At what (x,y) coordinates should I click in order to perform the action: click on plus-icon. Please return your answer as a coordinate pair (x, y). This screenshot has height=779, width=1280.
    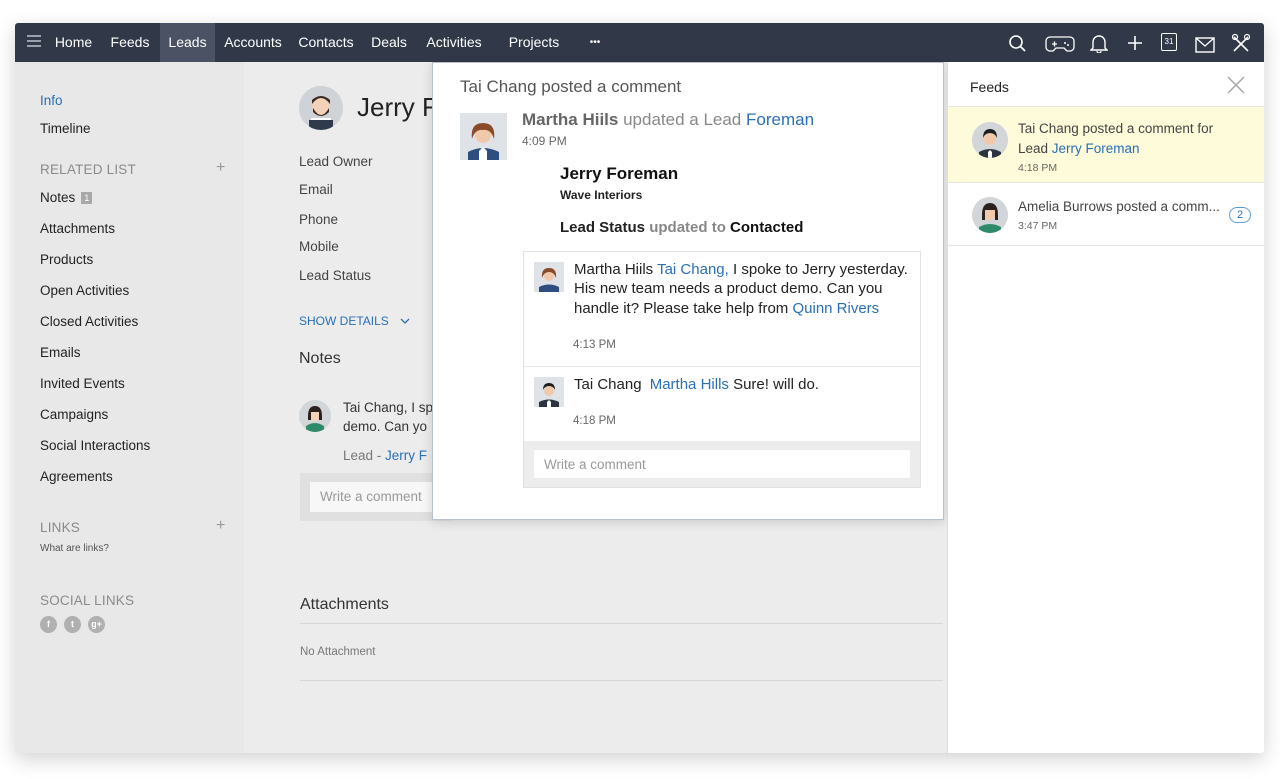
    Looking at the image, I should click on (1135, 43).